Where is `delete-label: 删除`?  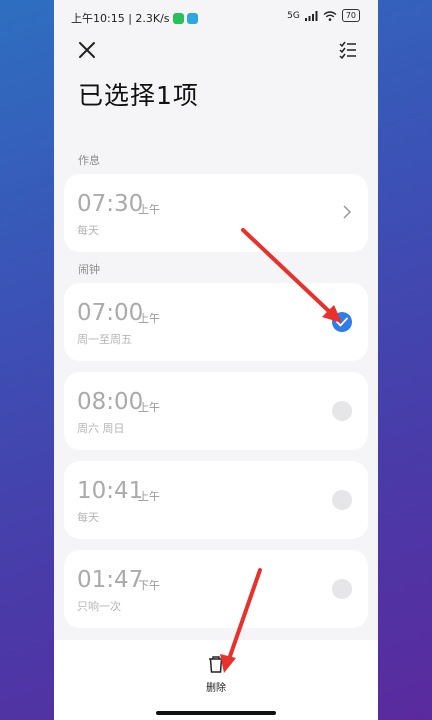
delete-label: 删除 is located at coordinates (216, 688).